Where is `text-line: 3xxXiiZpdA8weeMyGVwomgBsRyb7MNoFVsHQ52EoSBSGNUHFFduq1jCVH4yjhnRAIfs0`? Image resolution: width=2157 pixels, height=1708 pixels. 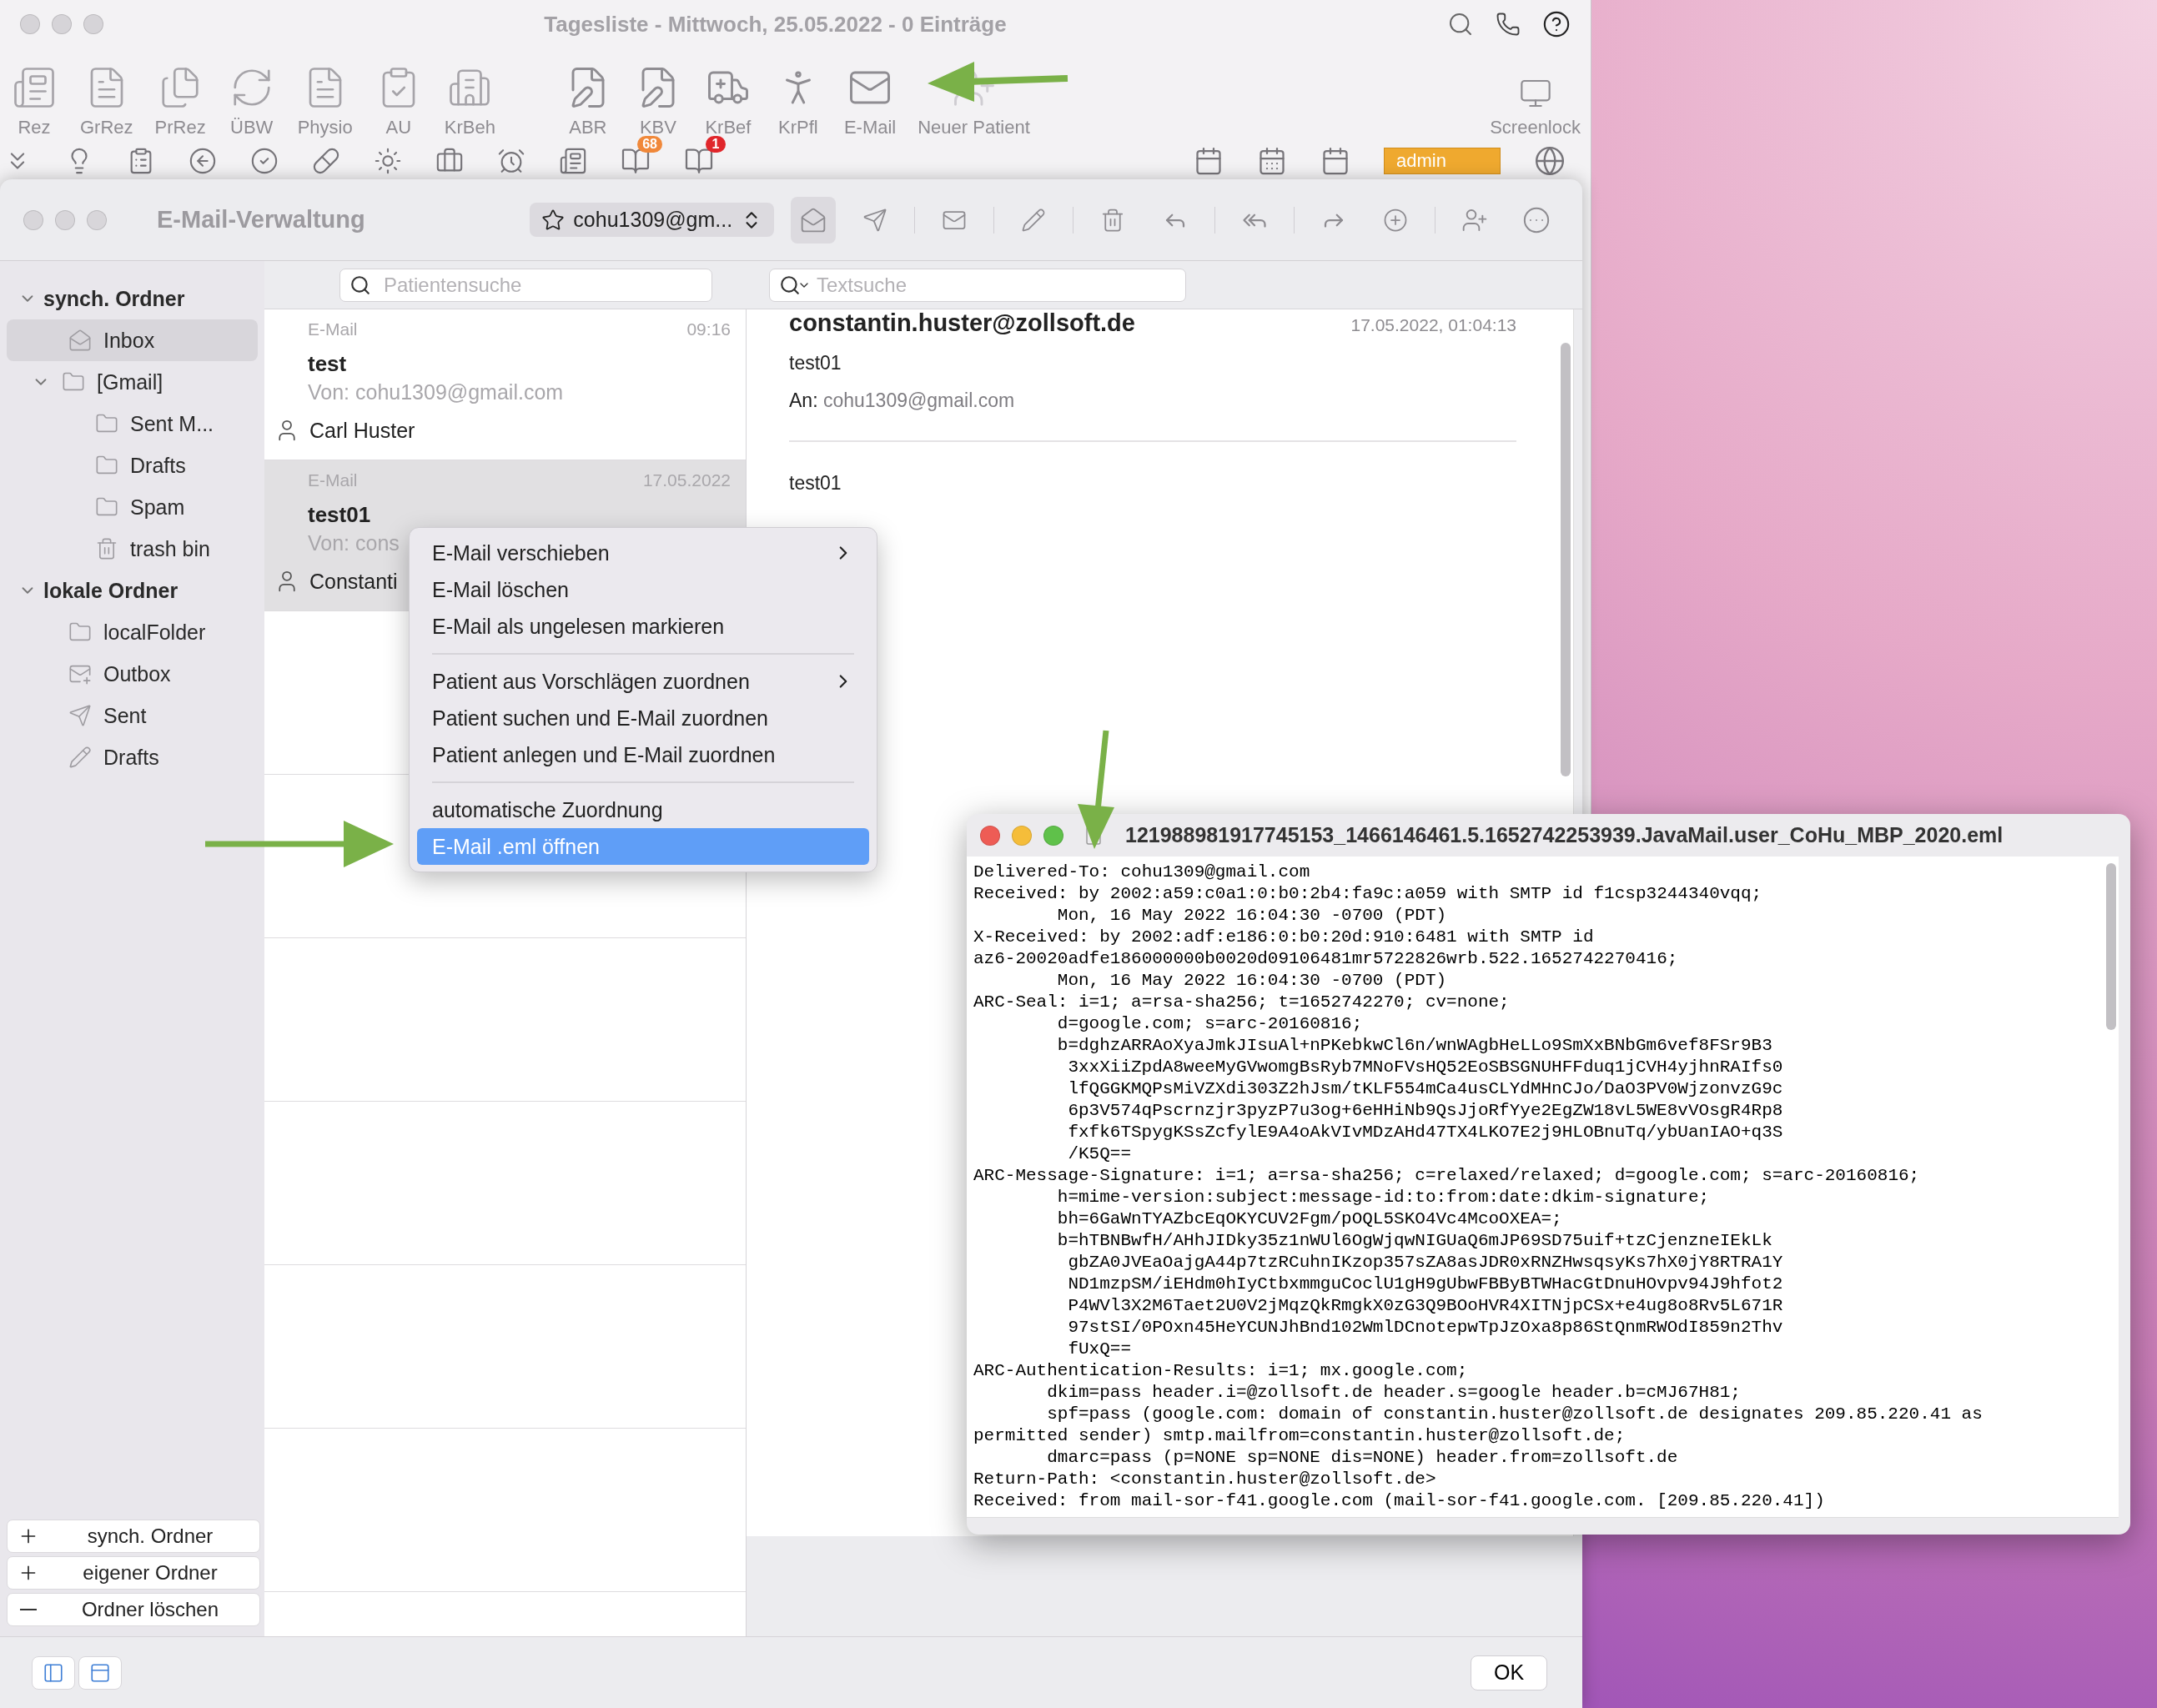 text-line: 3xxXiiZpdA8weeMyGVwomgBsRyb7MNoFVsHQ52EoSBSGNUHFFduq1jCVH4yjhnRAIfs0 is located at coordinates (1425, 1067).